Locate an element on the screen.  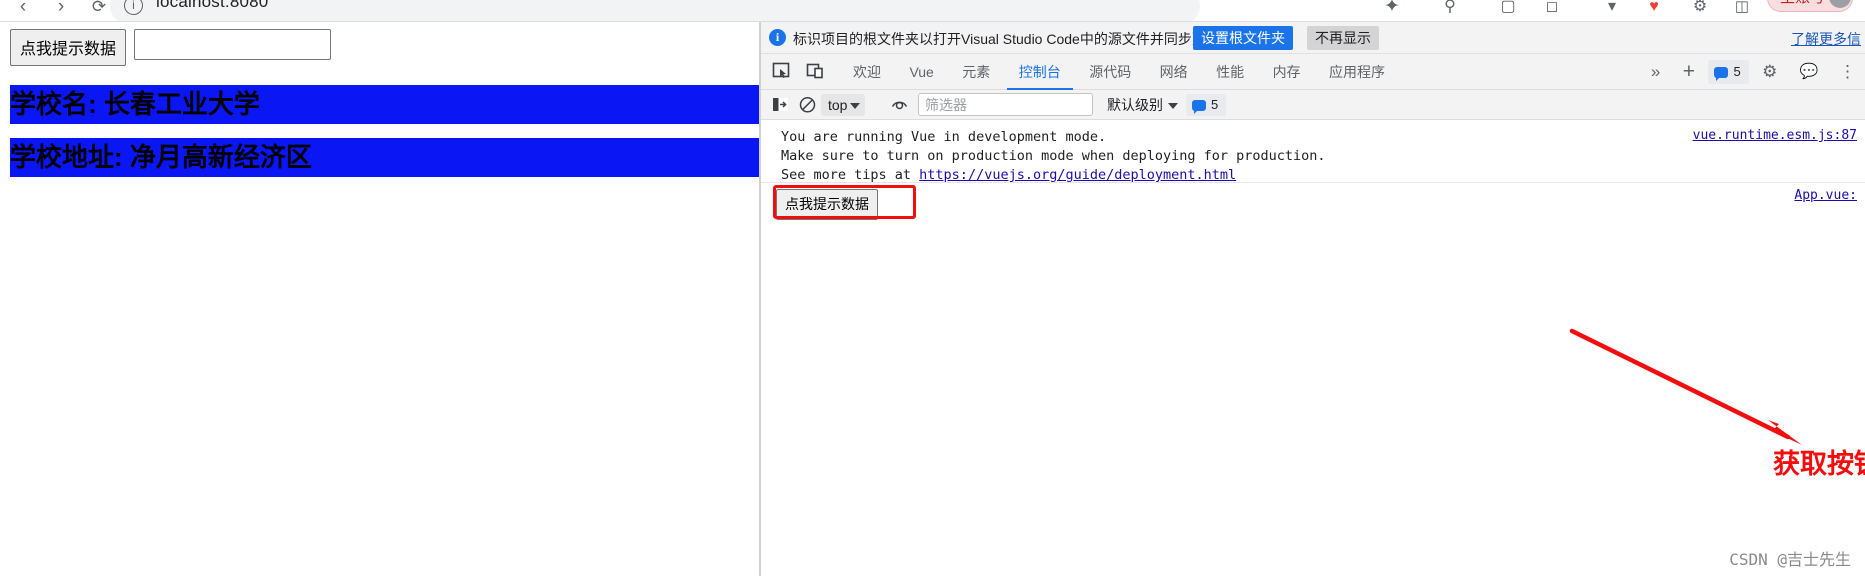
split-icon: ▾ is located at coordinates (1612, 11).